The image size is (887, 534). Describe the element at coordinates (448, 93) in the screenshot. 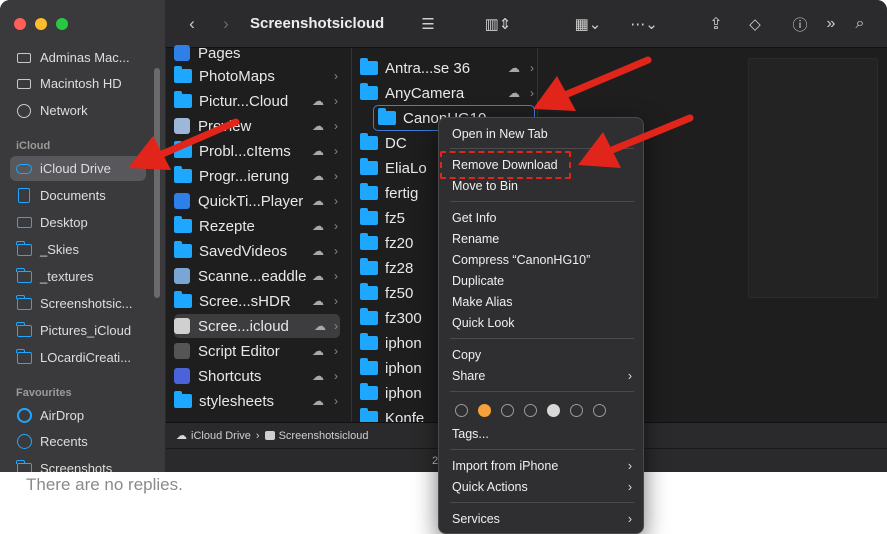

I see `list-item: AnyCamera ☁︎ ›` at that location.